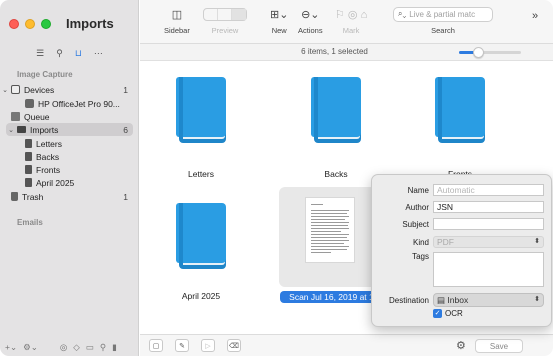 The width and height of the screenshot is (553, 356). What do you see at coordinates (488, 224) in the screenshot?
I see `subject-field` at bounding box center [488, 224].